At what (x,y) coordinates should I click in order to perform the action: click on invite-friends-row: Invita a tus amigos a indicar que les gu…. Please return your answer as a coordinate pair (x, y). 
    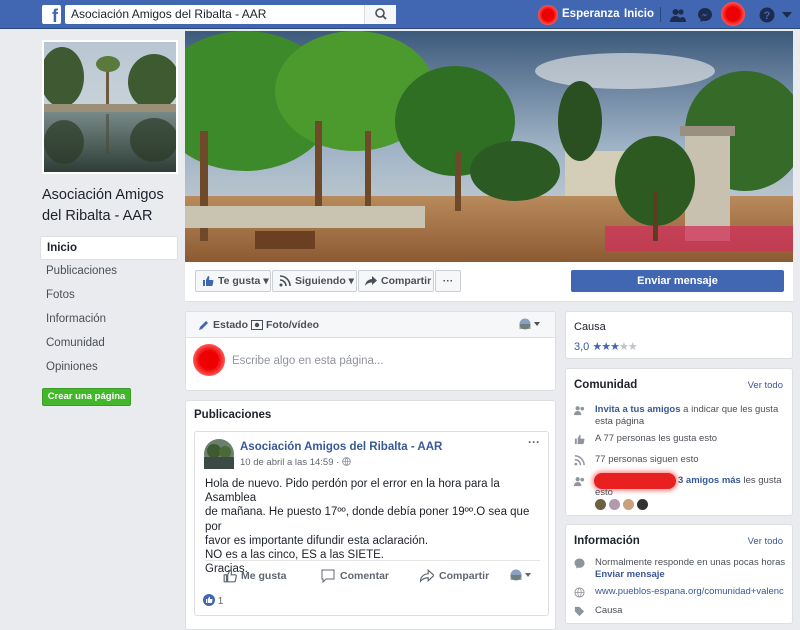
    Looking at the image, I should click on (681, 417).